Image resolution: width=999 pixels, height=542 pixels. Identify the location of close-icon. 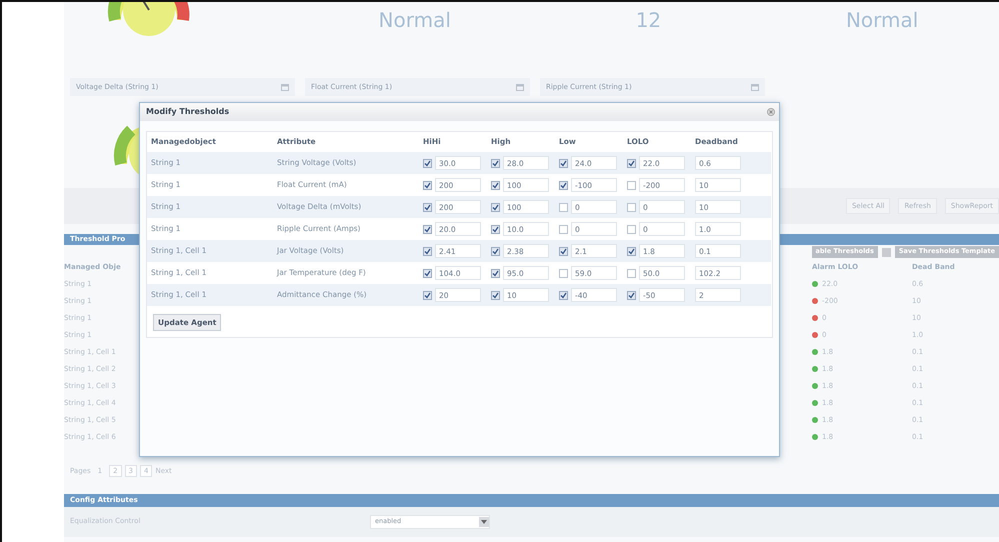
(771, 112).